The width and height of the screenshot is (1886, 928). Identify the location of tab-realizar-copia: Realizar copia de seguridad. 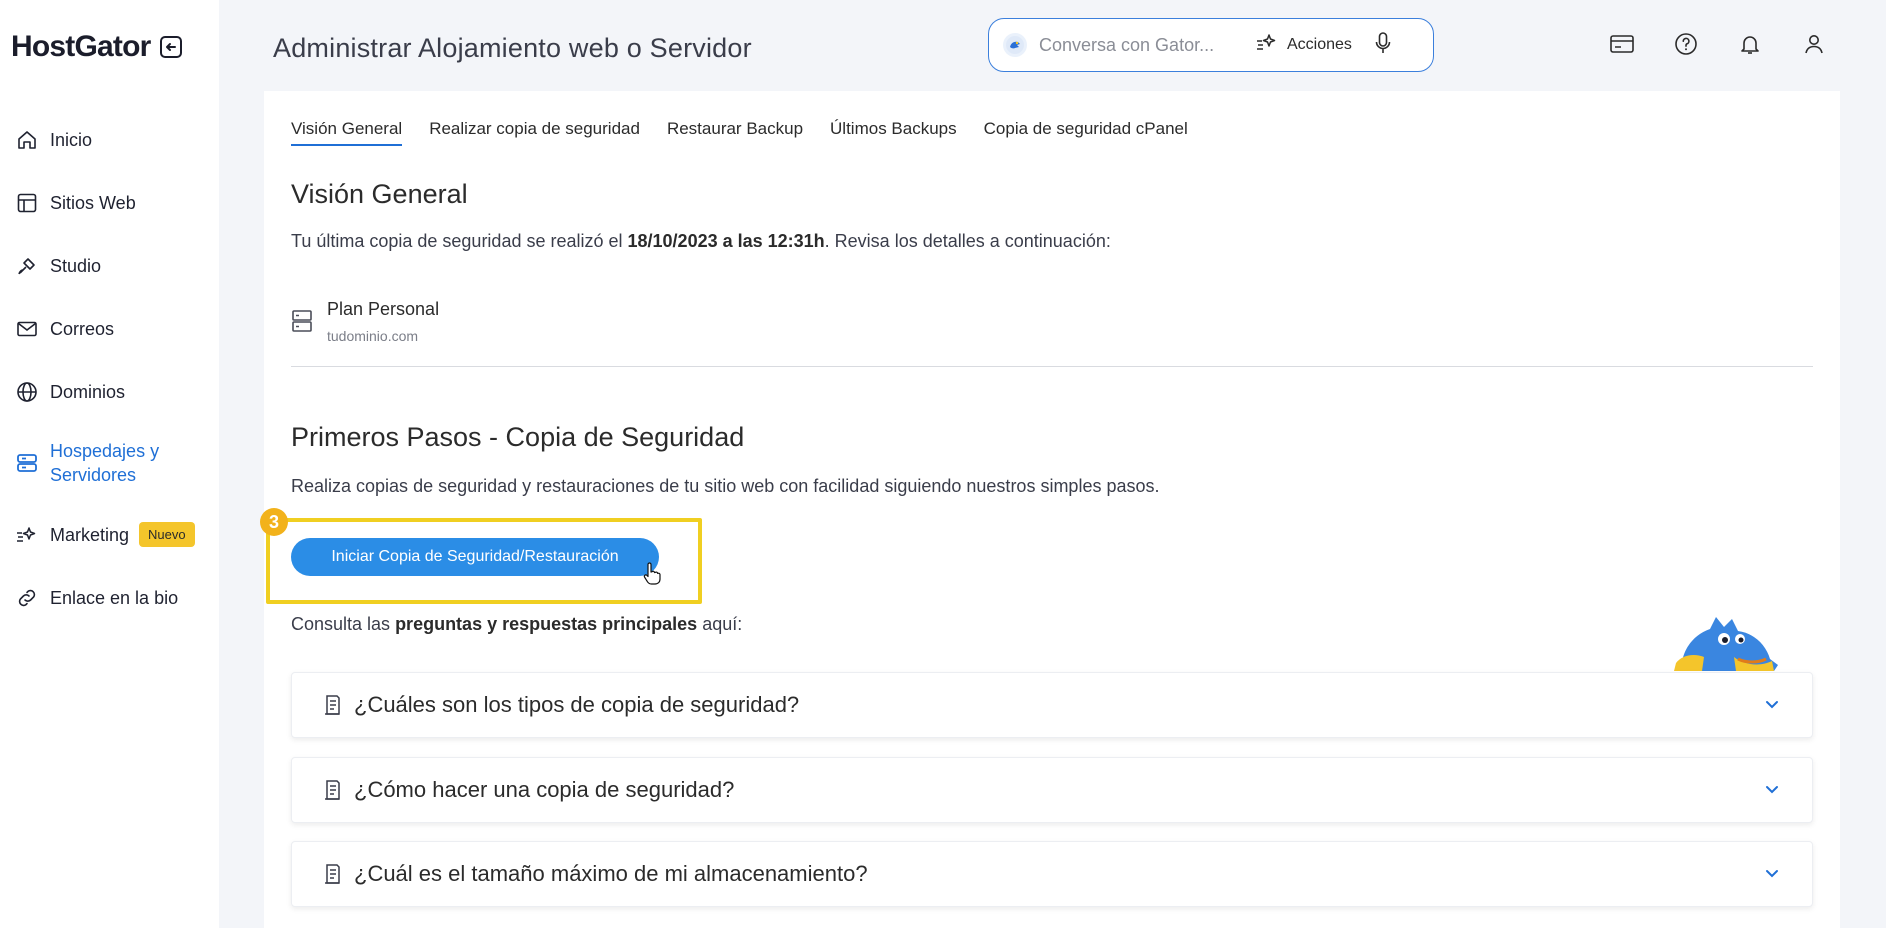
(534, 132).